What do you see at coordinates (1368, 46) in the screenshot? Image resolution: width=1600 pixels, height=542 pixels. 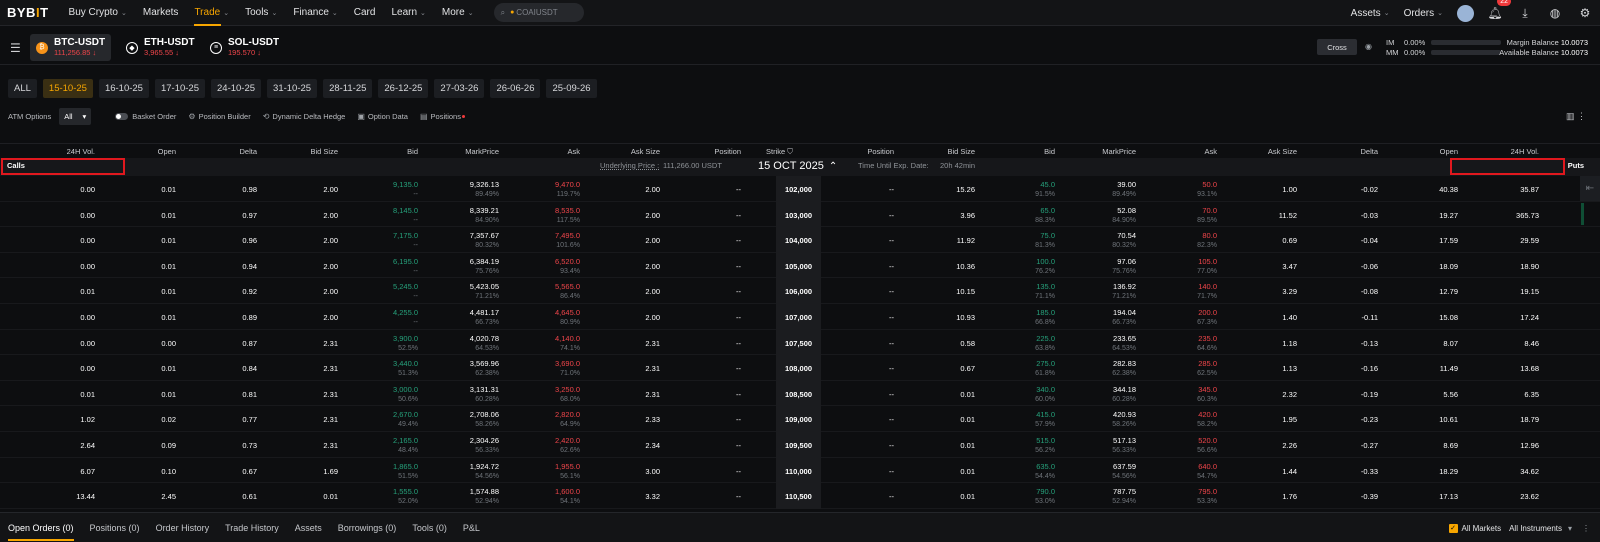 I see `eye-icon: ◉` at bounding box center [1368, 46].